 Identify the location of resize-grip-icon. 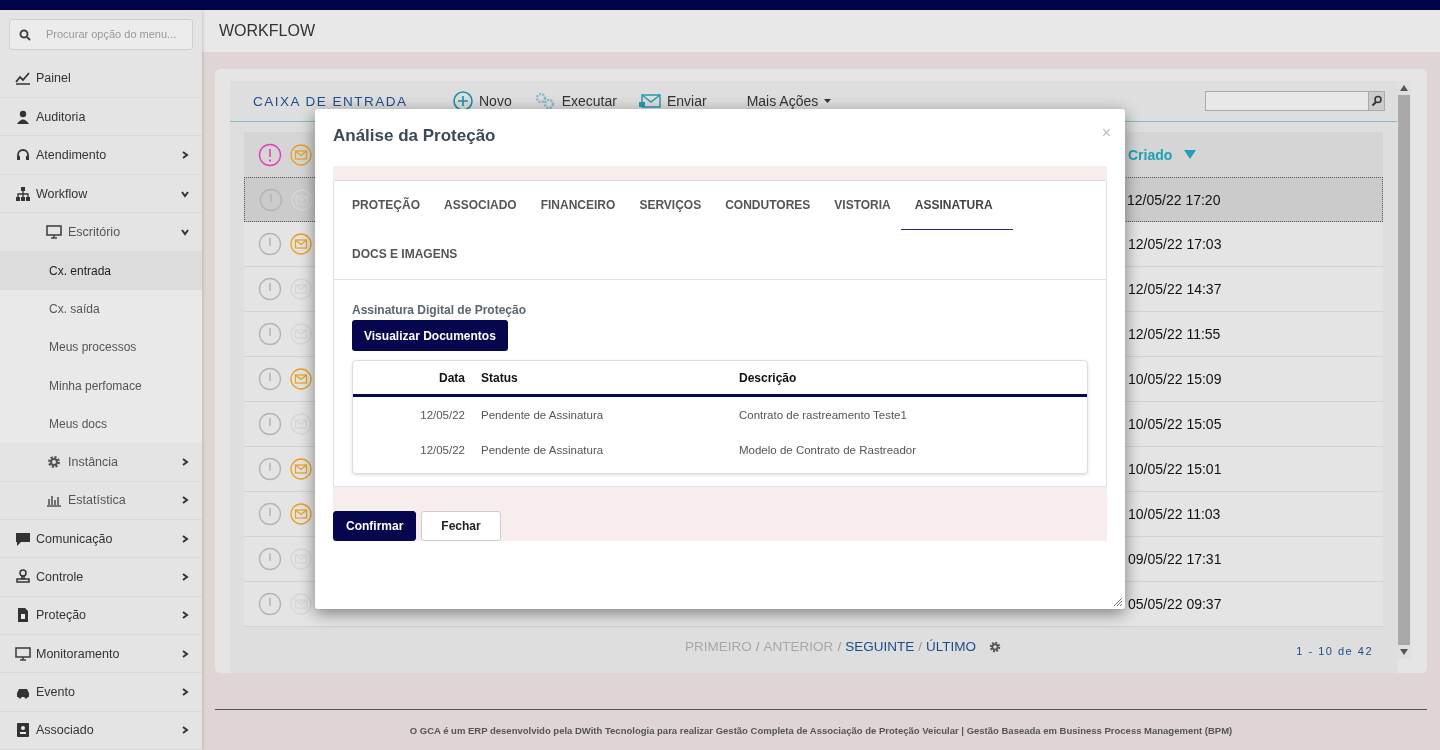
(1118, 602).